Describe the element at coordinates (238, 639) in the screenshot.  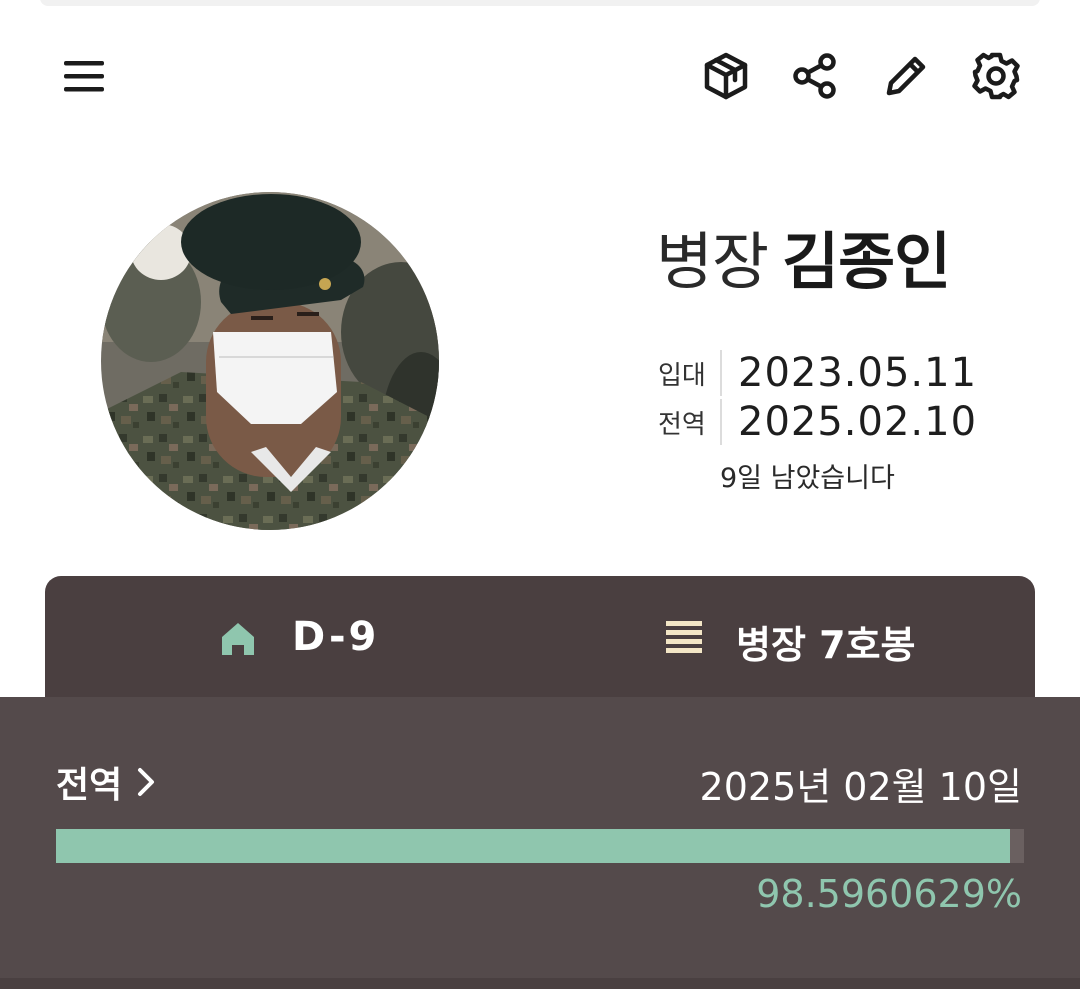
I see `home-icon` at that location.